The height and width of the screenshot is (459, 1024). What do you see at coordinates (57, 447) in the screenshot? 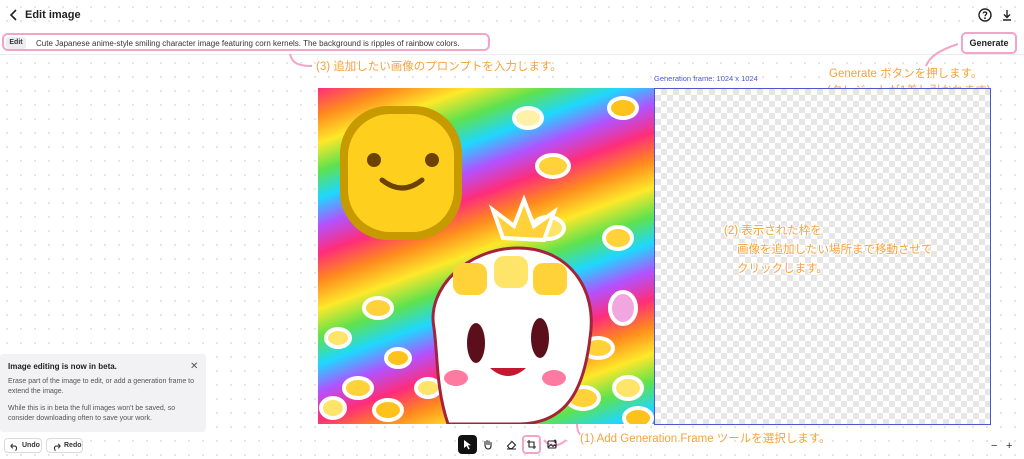
I see `redo-icon` at bounding box center [57, 447].